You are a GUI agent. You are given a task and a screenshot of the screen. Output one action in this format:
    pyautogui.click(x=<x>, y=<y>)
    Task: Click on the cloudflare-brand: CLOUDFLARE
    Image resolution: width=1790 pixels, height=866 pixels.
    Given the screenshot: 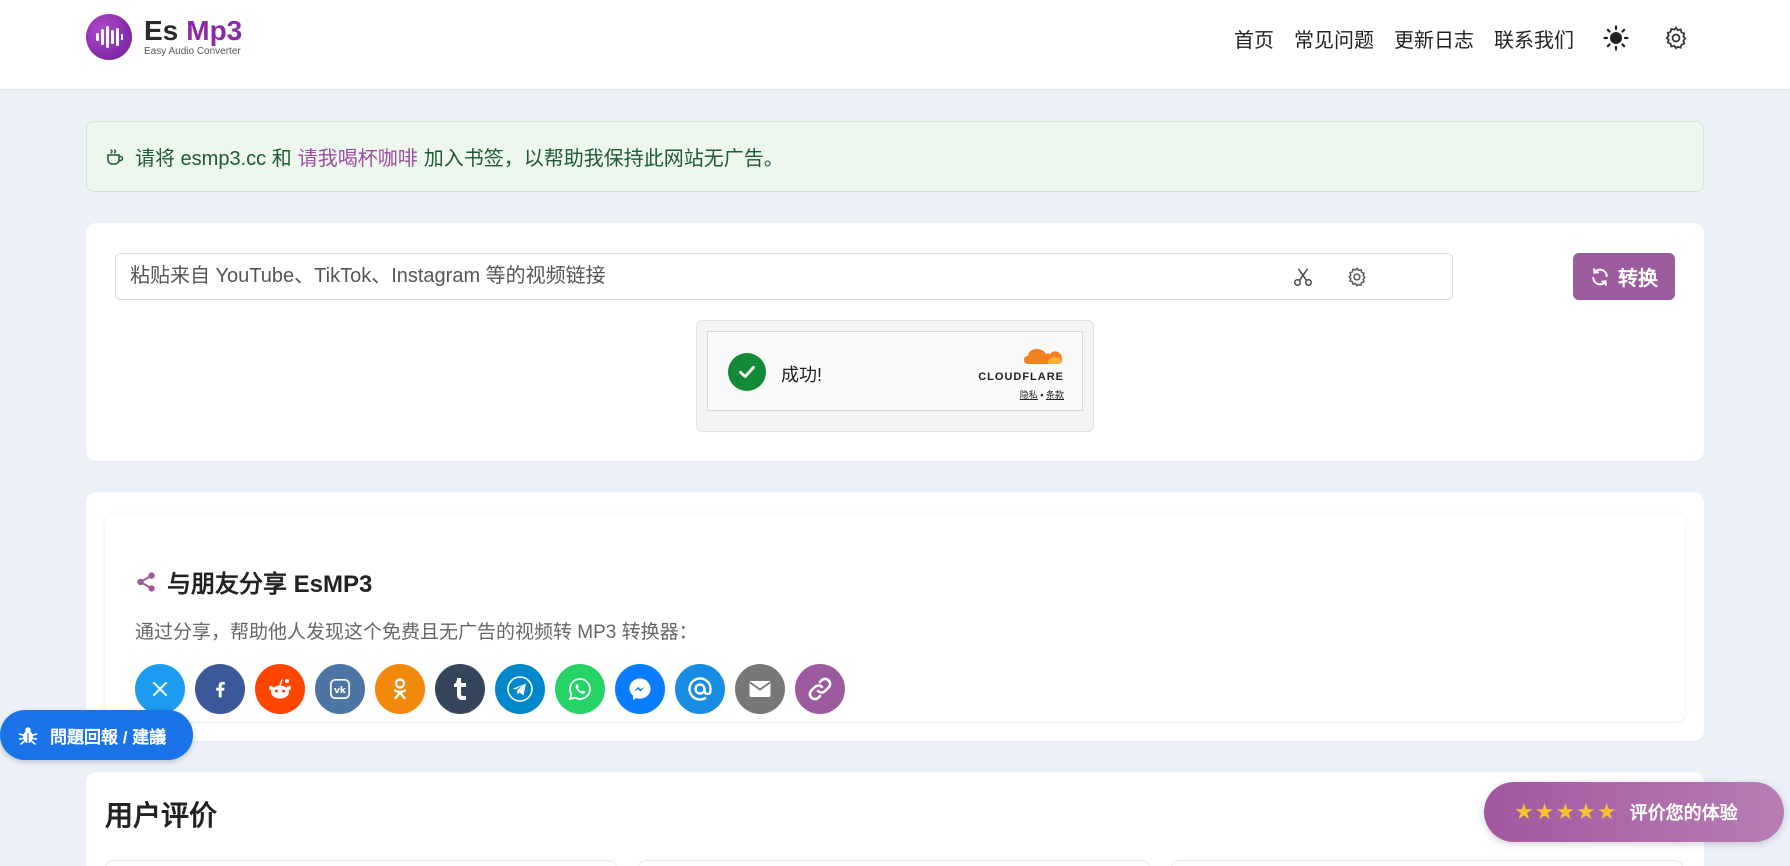 What is the action you would take?
    pyautogui.click(x=1021, y=377)
    